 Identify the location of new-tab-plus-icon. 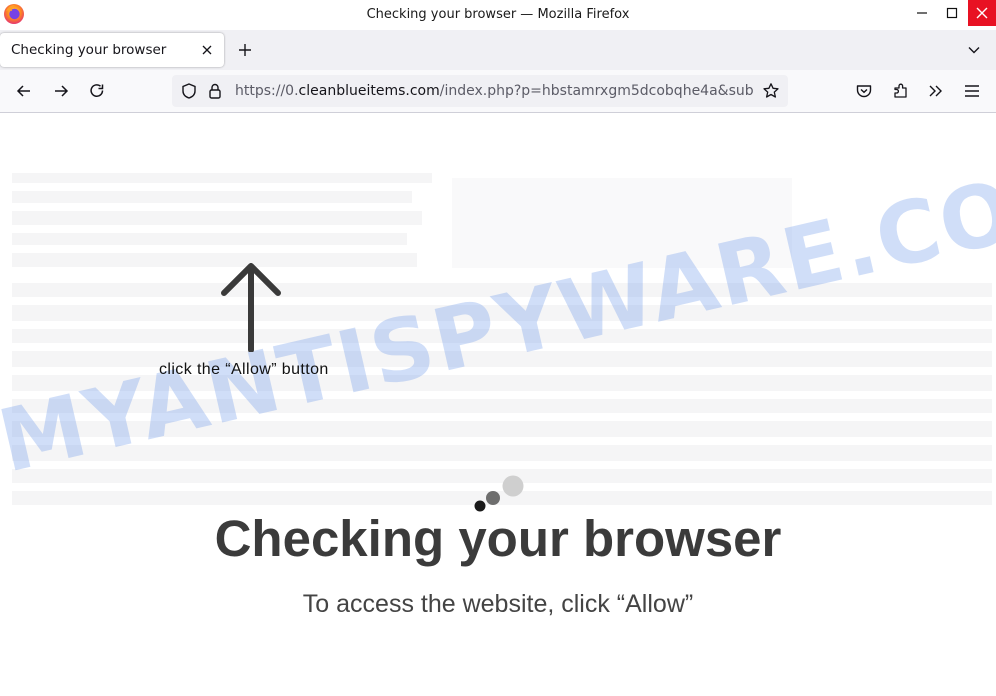
(245, 50).